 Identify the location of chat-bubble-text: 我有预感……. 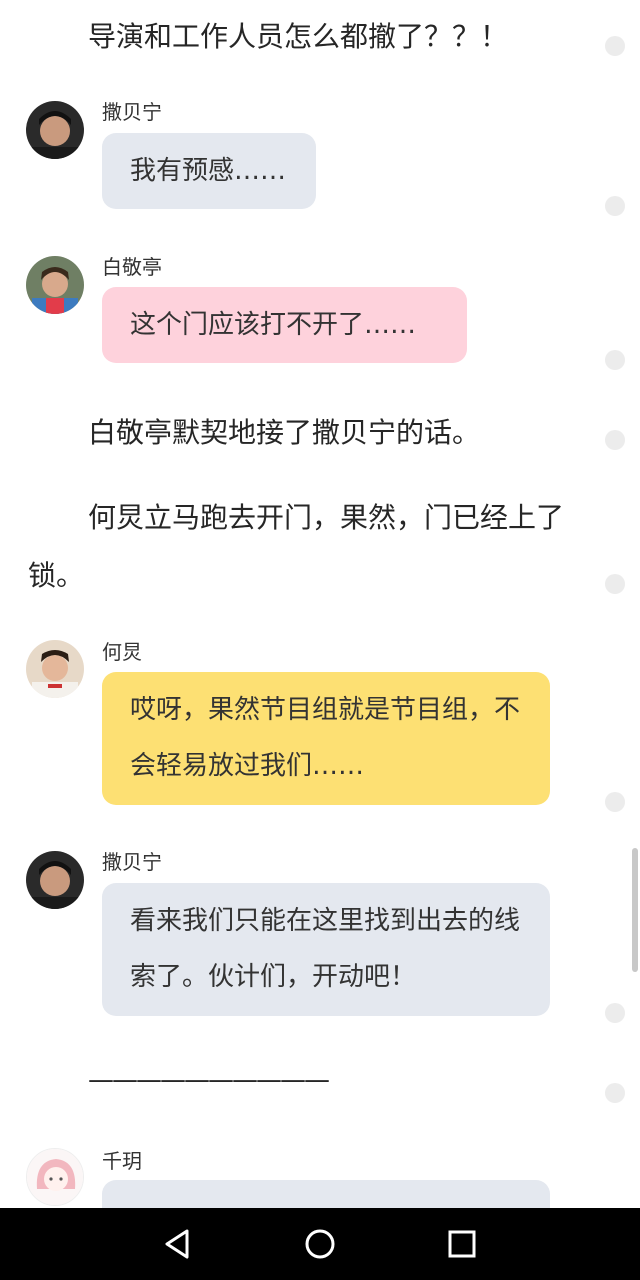
(208, 171).